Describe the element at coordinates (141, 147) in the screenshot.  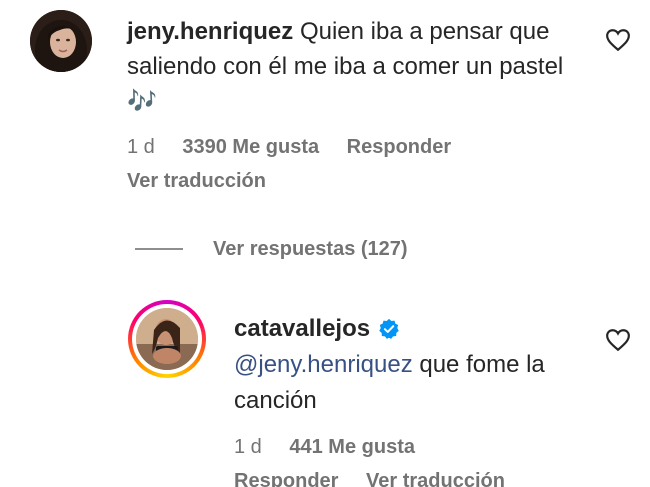
I see `comment-time: 1 d` at that location.